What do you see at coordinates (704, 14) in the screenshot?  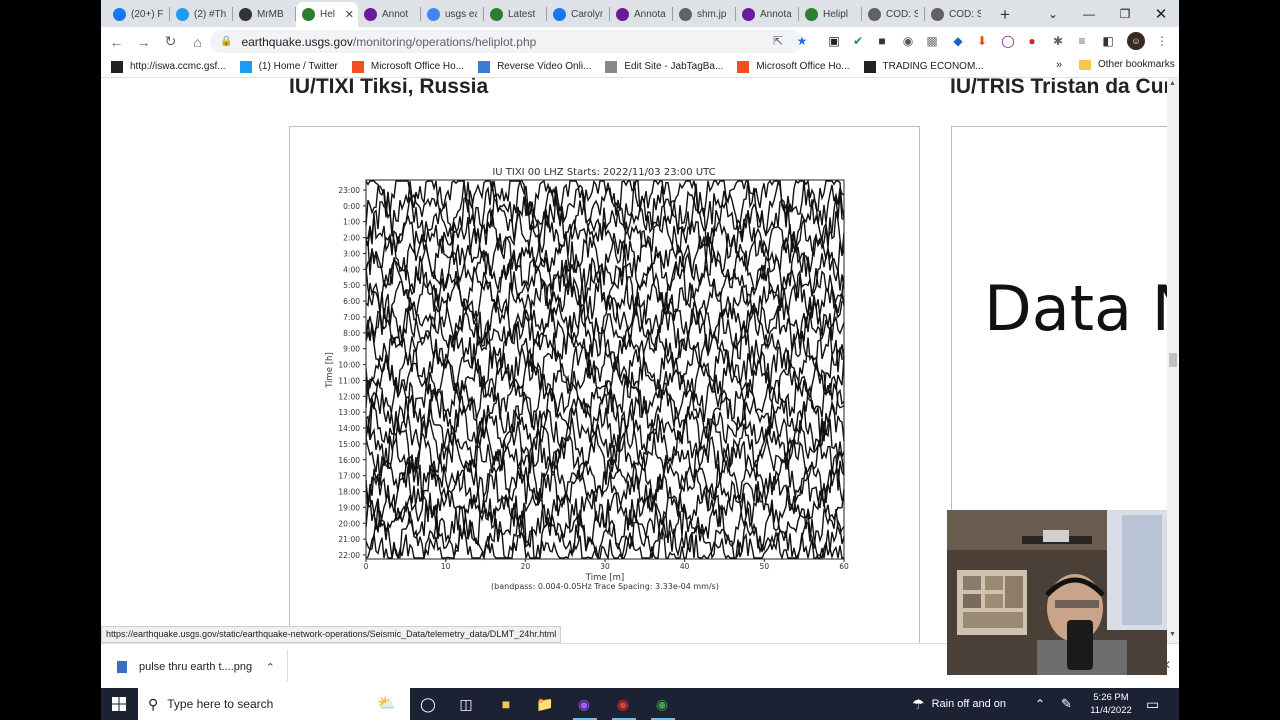 I see `tab-9: shm.jp` at bounding box center [704, 14].